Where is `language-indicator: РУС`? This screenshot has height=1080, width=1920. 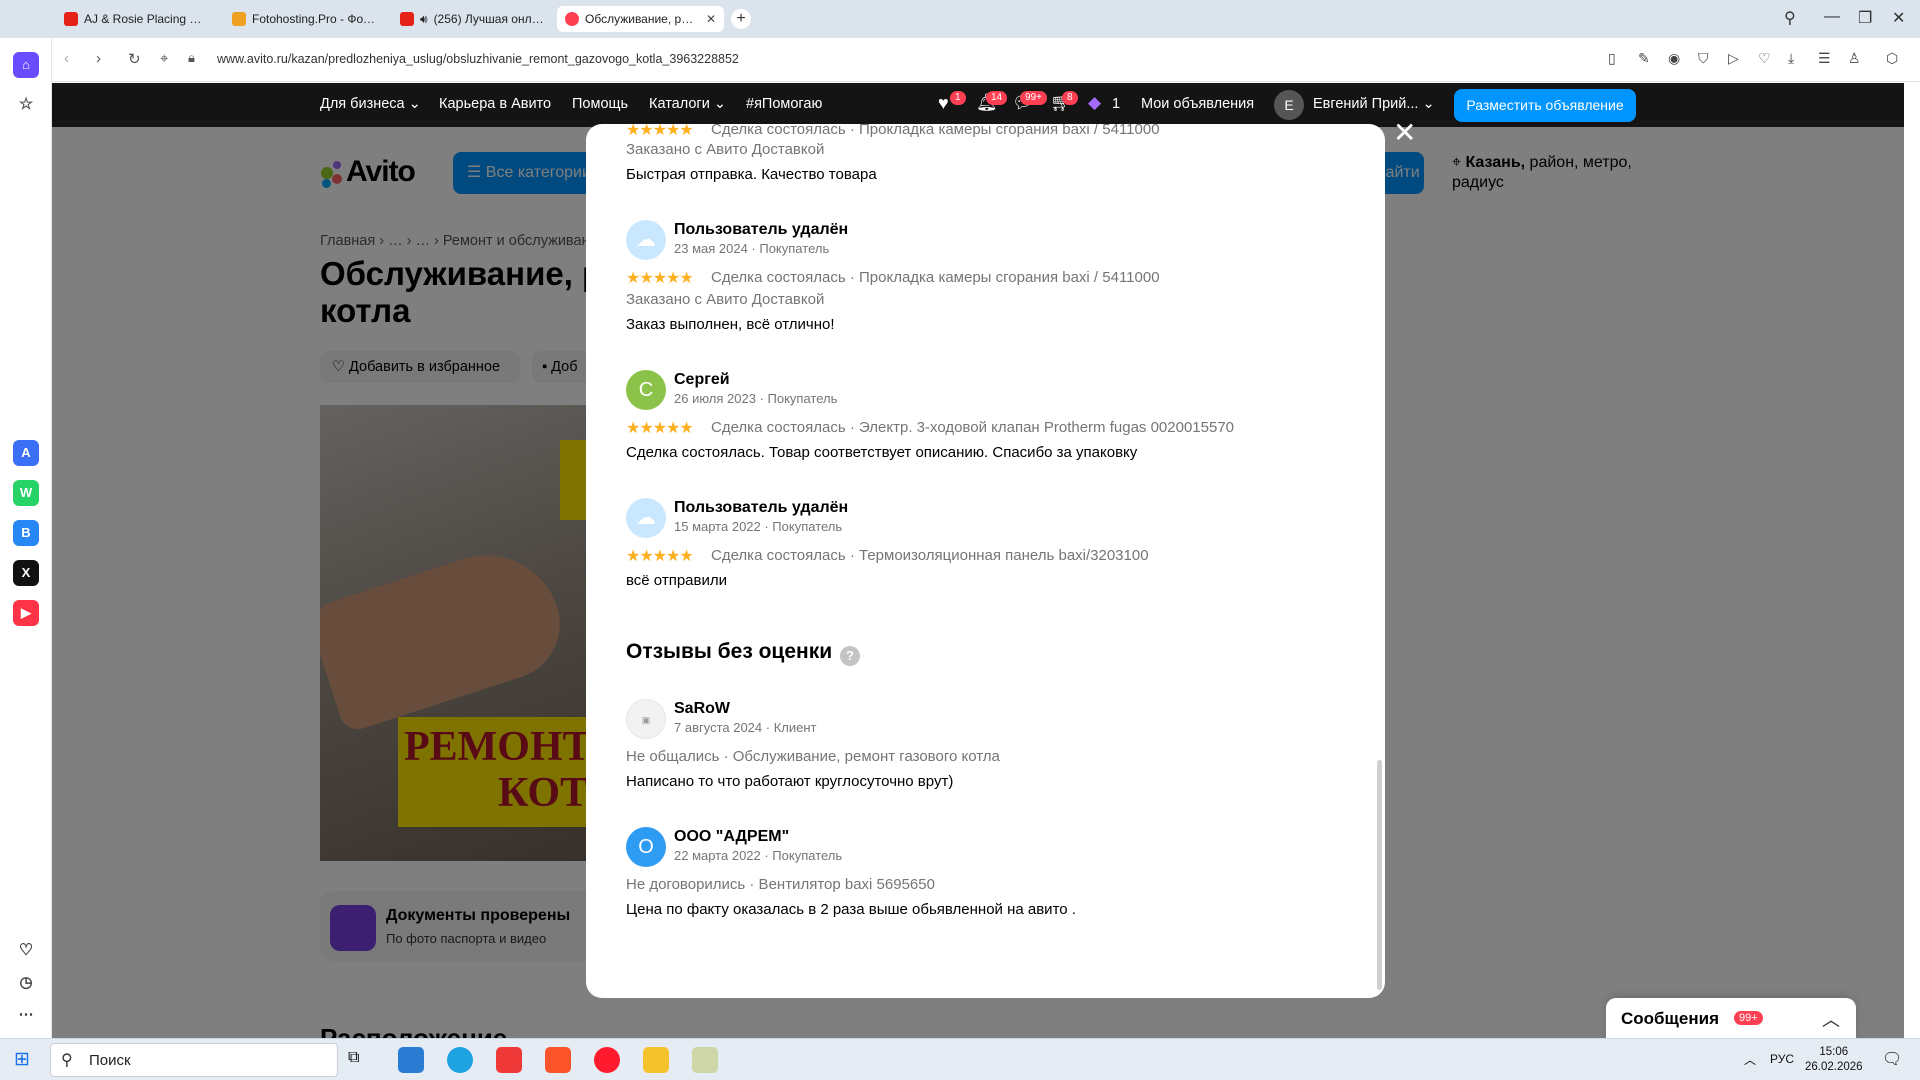 language-indicator: РУС is located at coordinates (1782, 1059).